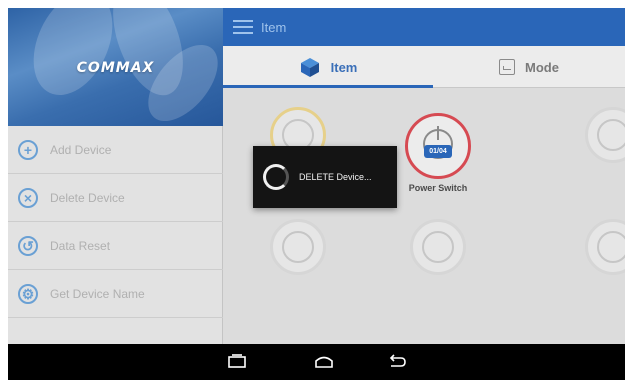 This screenshot has height=380, width=625. What do you see at coordinates (28, 149) in the screenshot?
I see `plus-circle-icon: +` at bounding box center [28, 149].